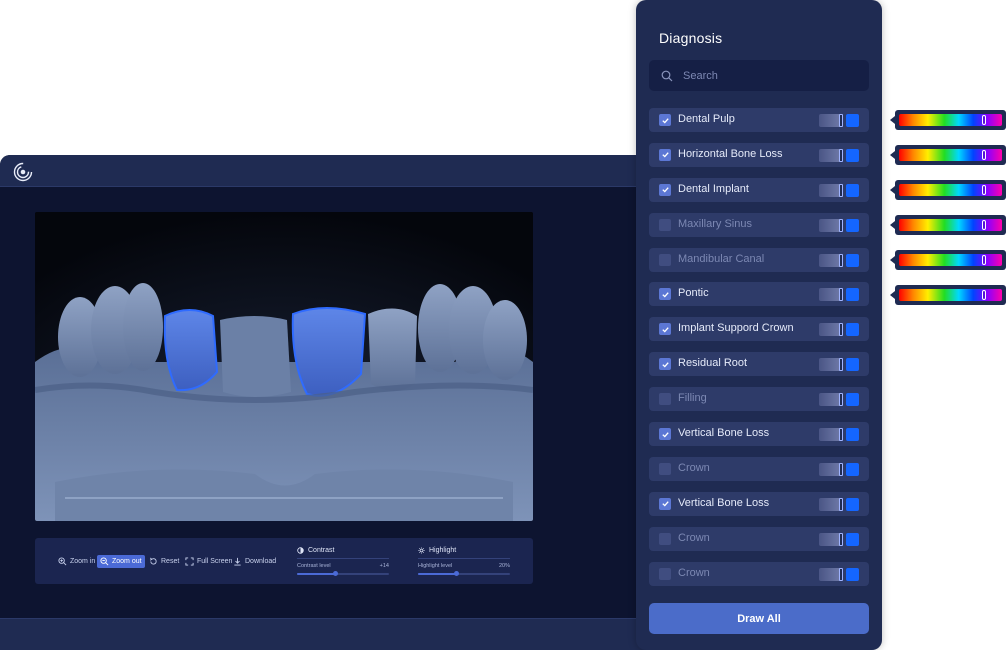 The image size is (1006, 650). Describe the element at coordinates (164, 561) in the screenshot. I see `reset-button: Reset` at that location.